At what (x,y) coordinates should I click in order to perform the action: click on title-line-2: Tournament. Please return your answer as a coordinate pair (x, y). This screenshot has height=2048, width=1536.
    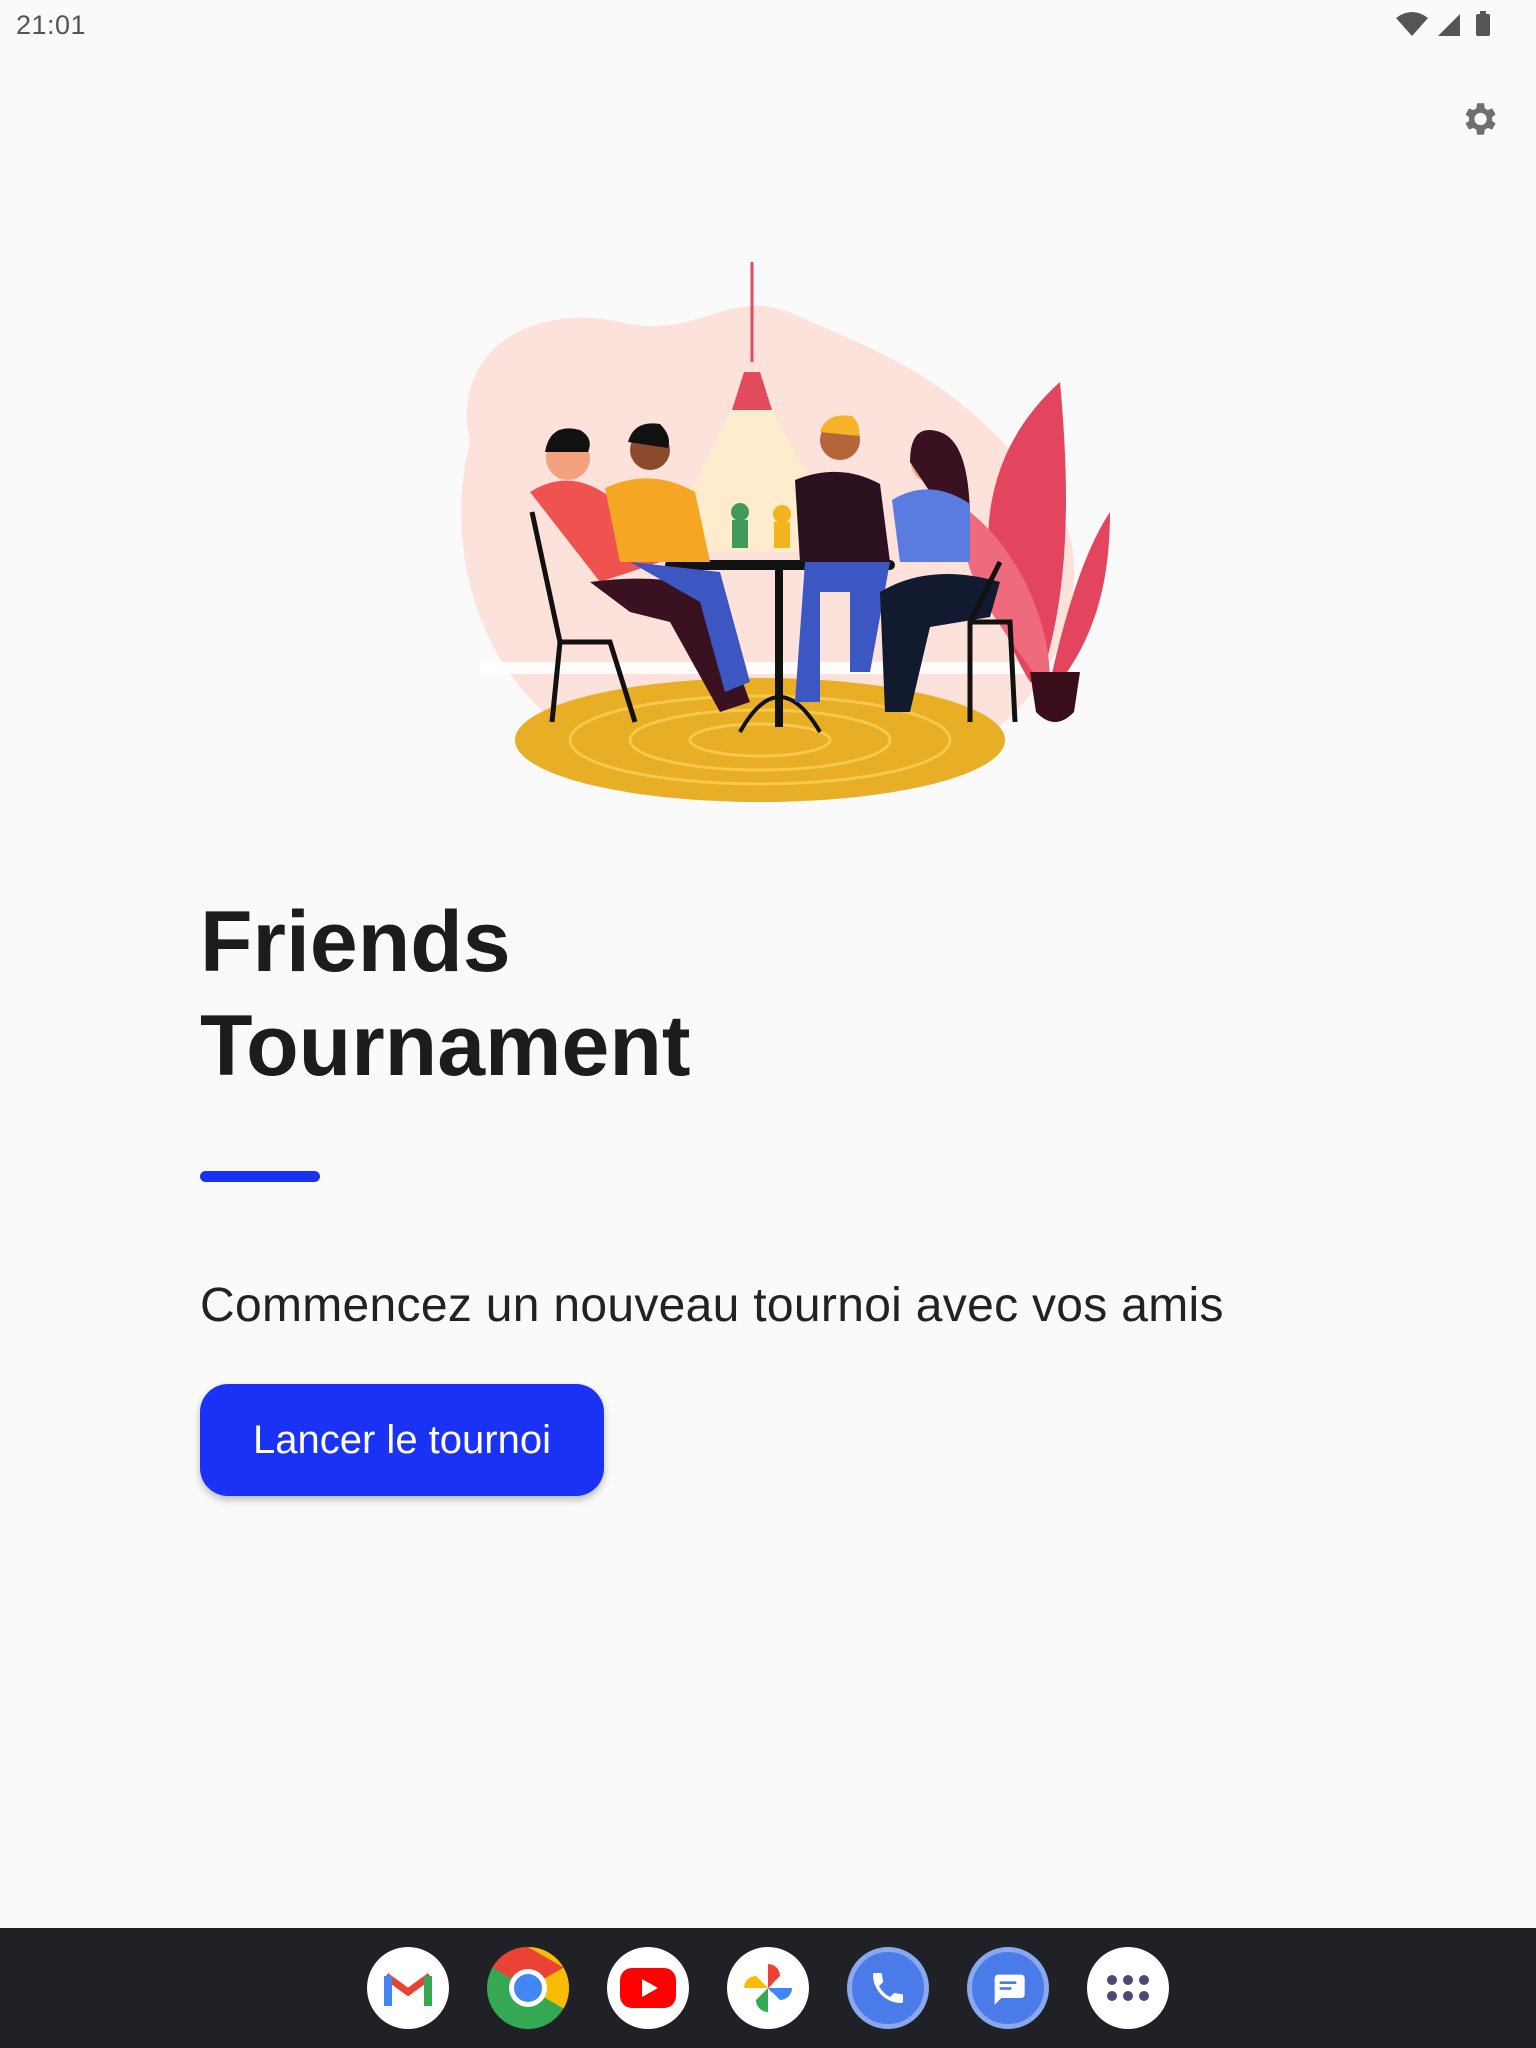
    Looking at the image, I should click on (445, 1046).